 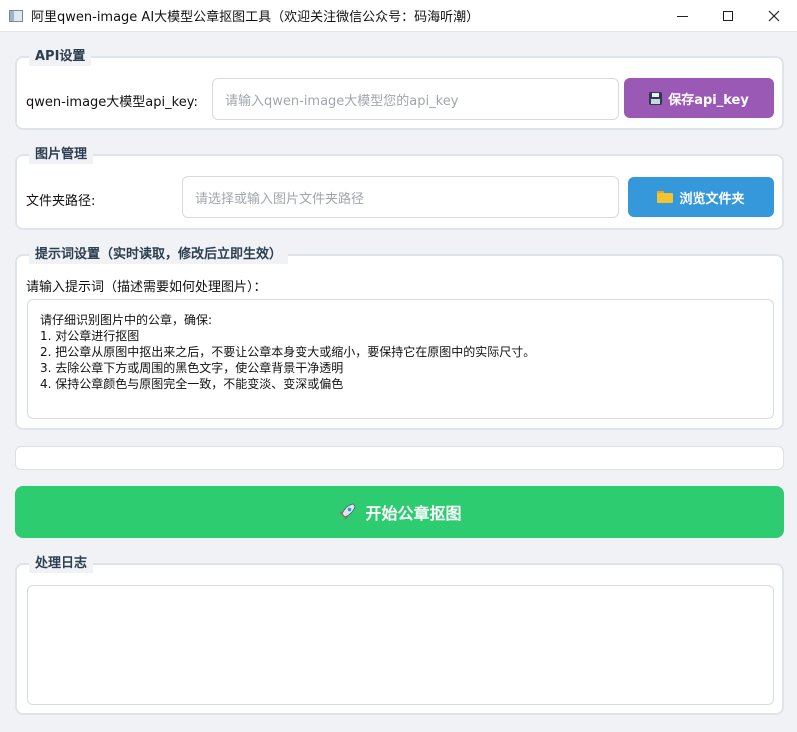 What do you see at coordinates (712, 199) in the screenshot?
I see `browse-folder-label: 浏览文件夹` at bounding box center [712, 199].